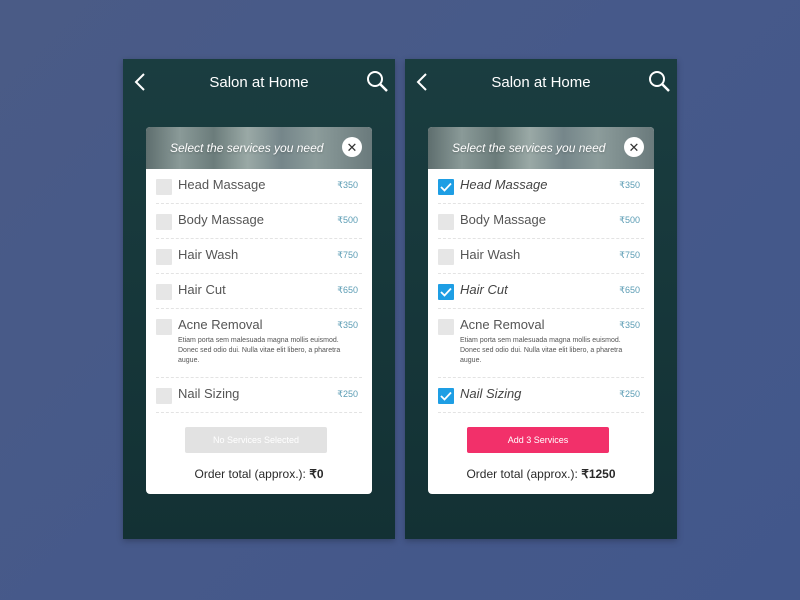 The height and width of the screenshot is (600, 800). Describe the element at coordinates (316, 474) in the screenshot. I see `order-total-value: ₹0` at that location.